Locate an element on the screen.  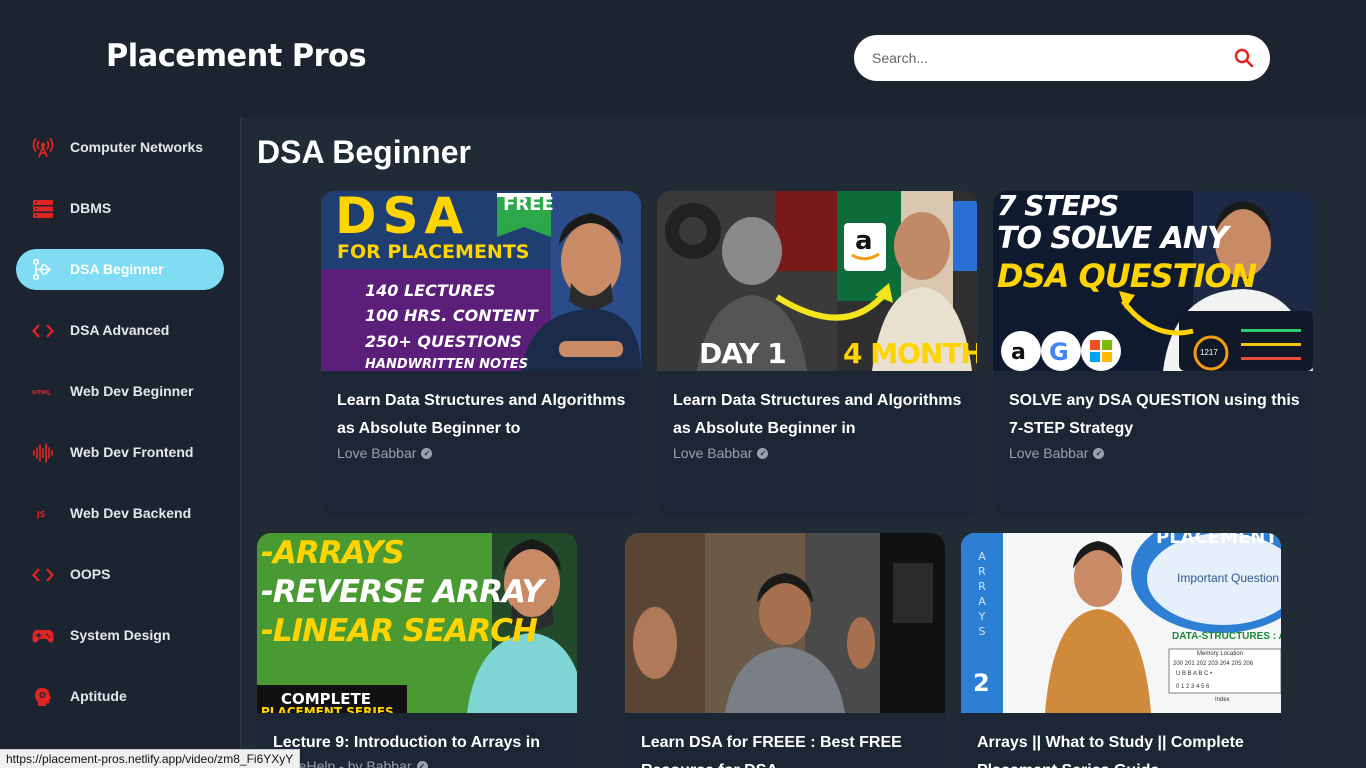
sidebar-item-label: Web Dev Beginner is located at coordinates (132, 391).